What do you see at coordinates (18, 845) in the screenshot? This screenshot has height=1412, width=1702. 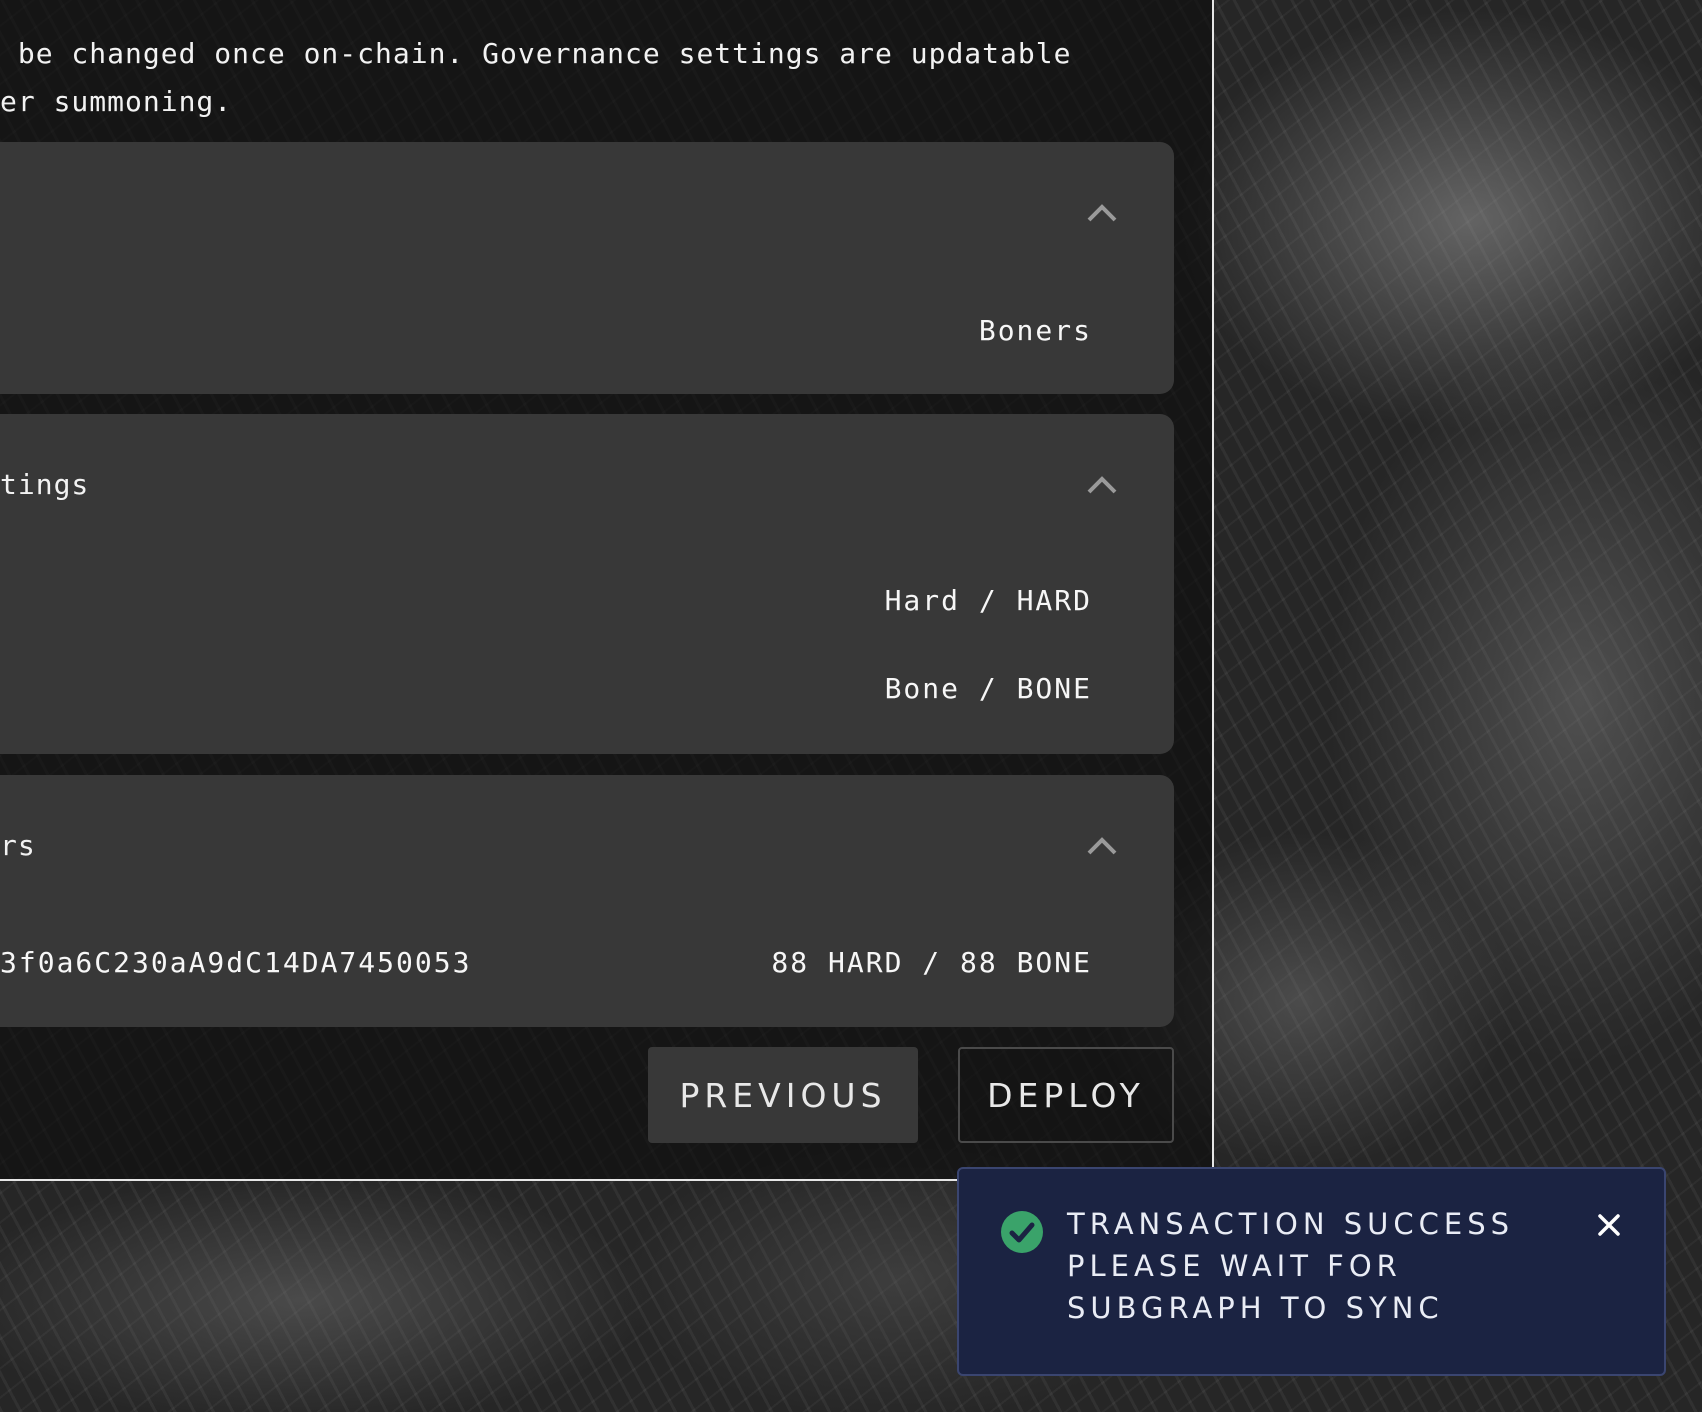 I see `members-title: rs` at bounding box center [18, 845].